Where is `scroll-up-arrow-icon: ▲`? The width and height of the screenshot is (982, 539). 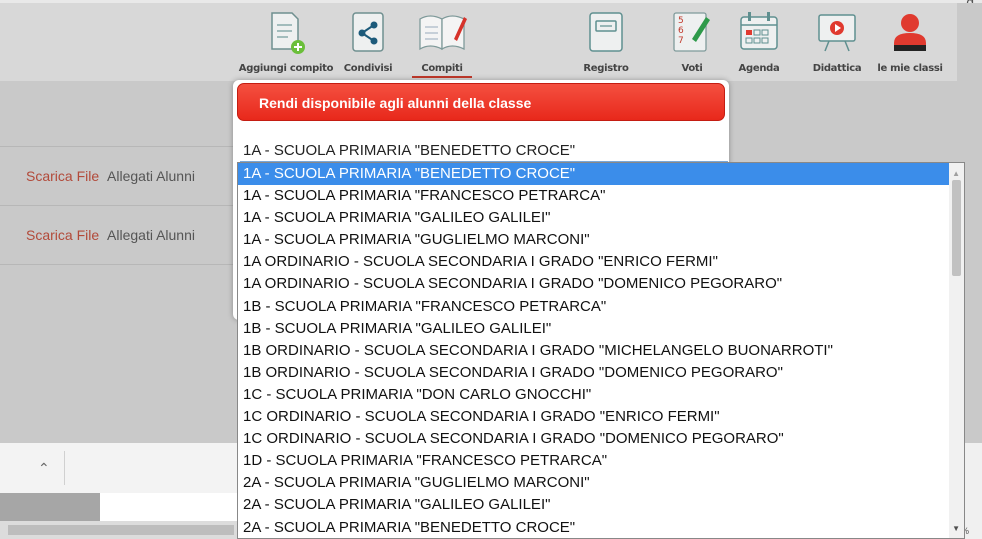
scroll-up-arrow-icon: ▲ is located at coordinates (956, 173).